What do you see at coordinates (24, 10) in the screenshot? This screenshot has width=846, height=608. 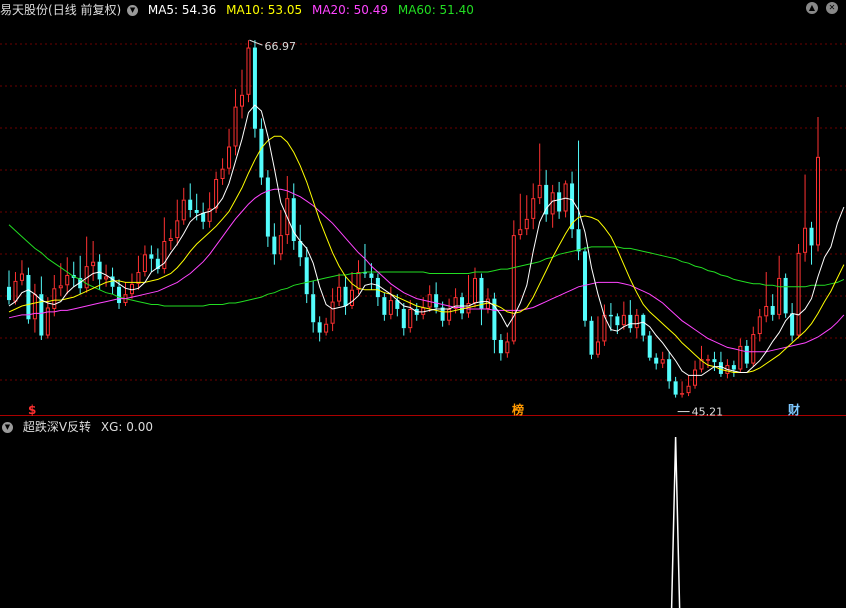 I see `stock-name: 易天股份` at bounding box center [24, 10].